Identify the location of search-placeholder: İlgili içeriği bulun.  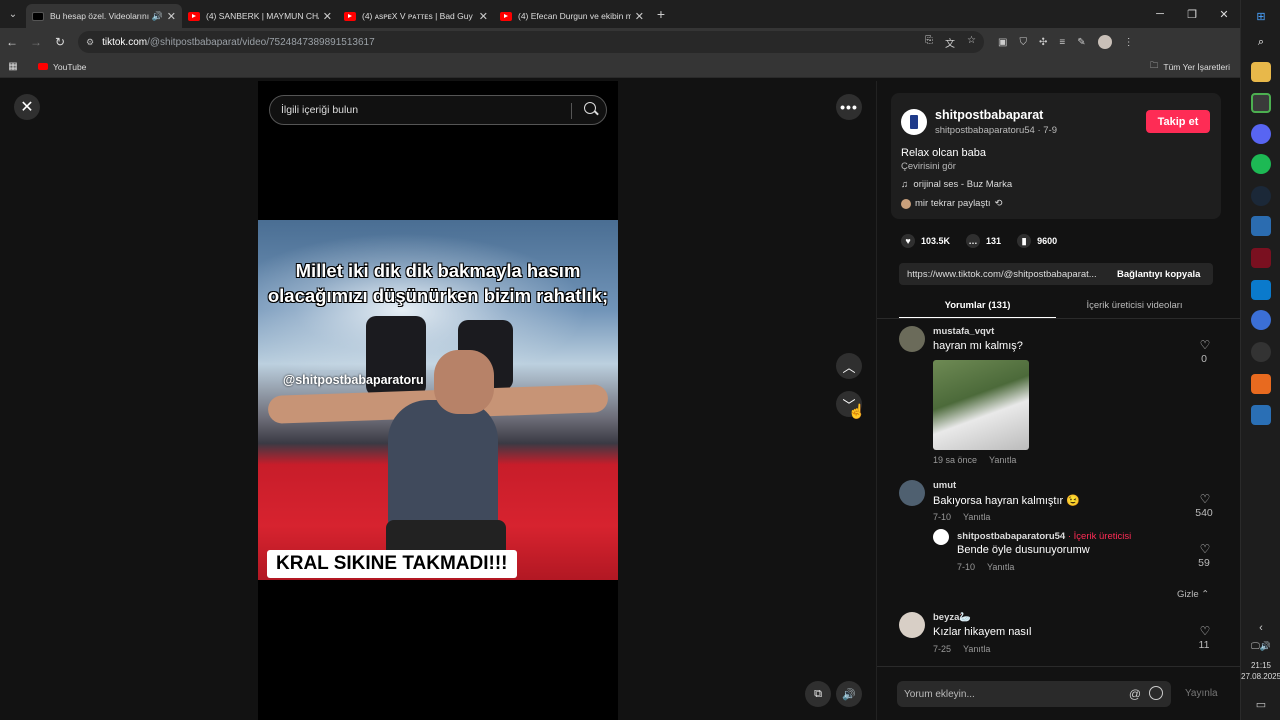
(320, 110).